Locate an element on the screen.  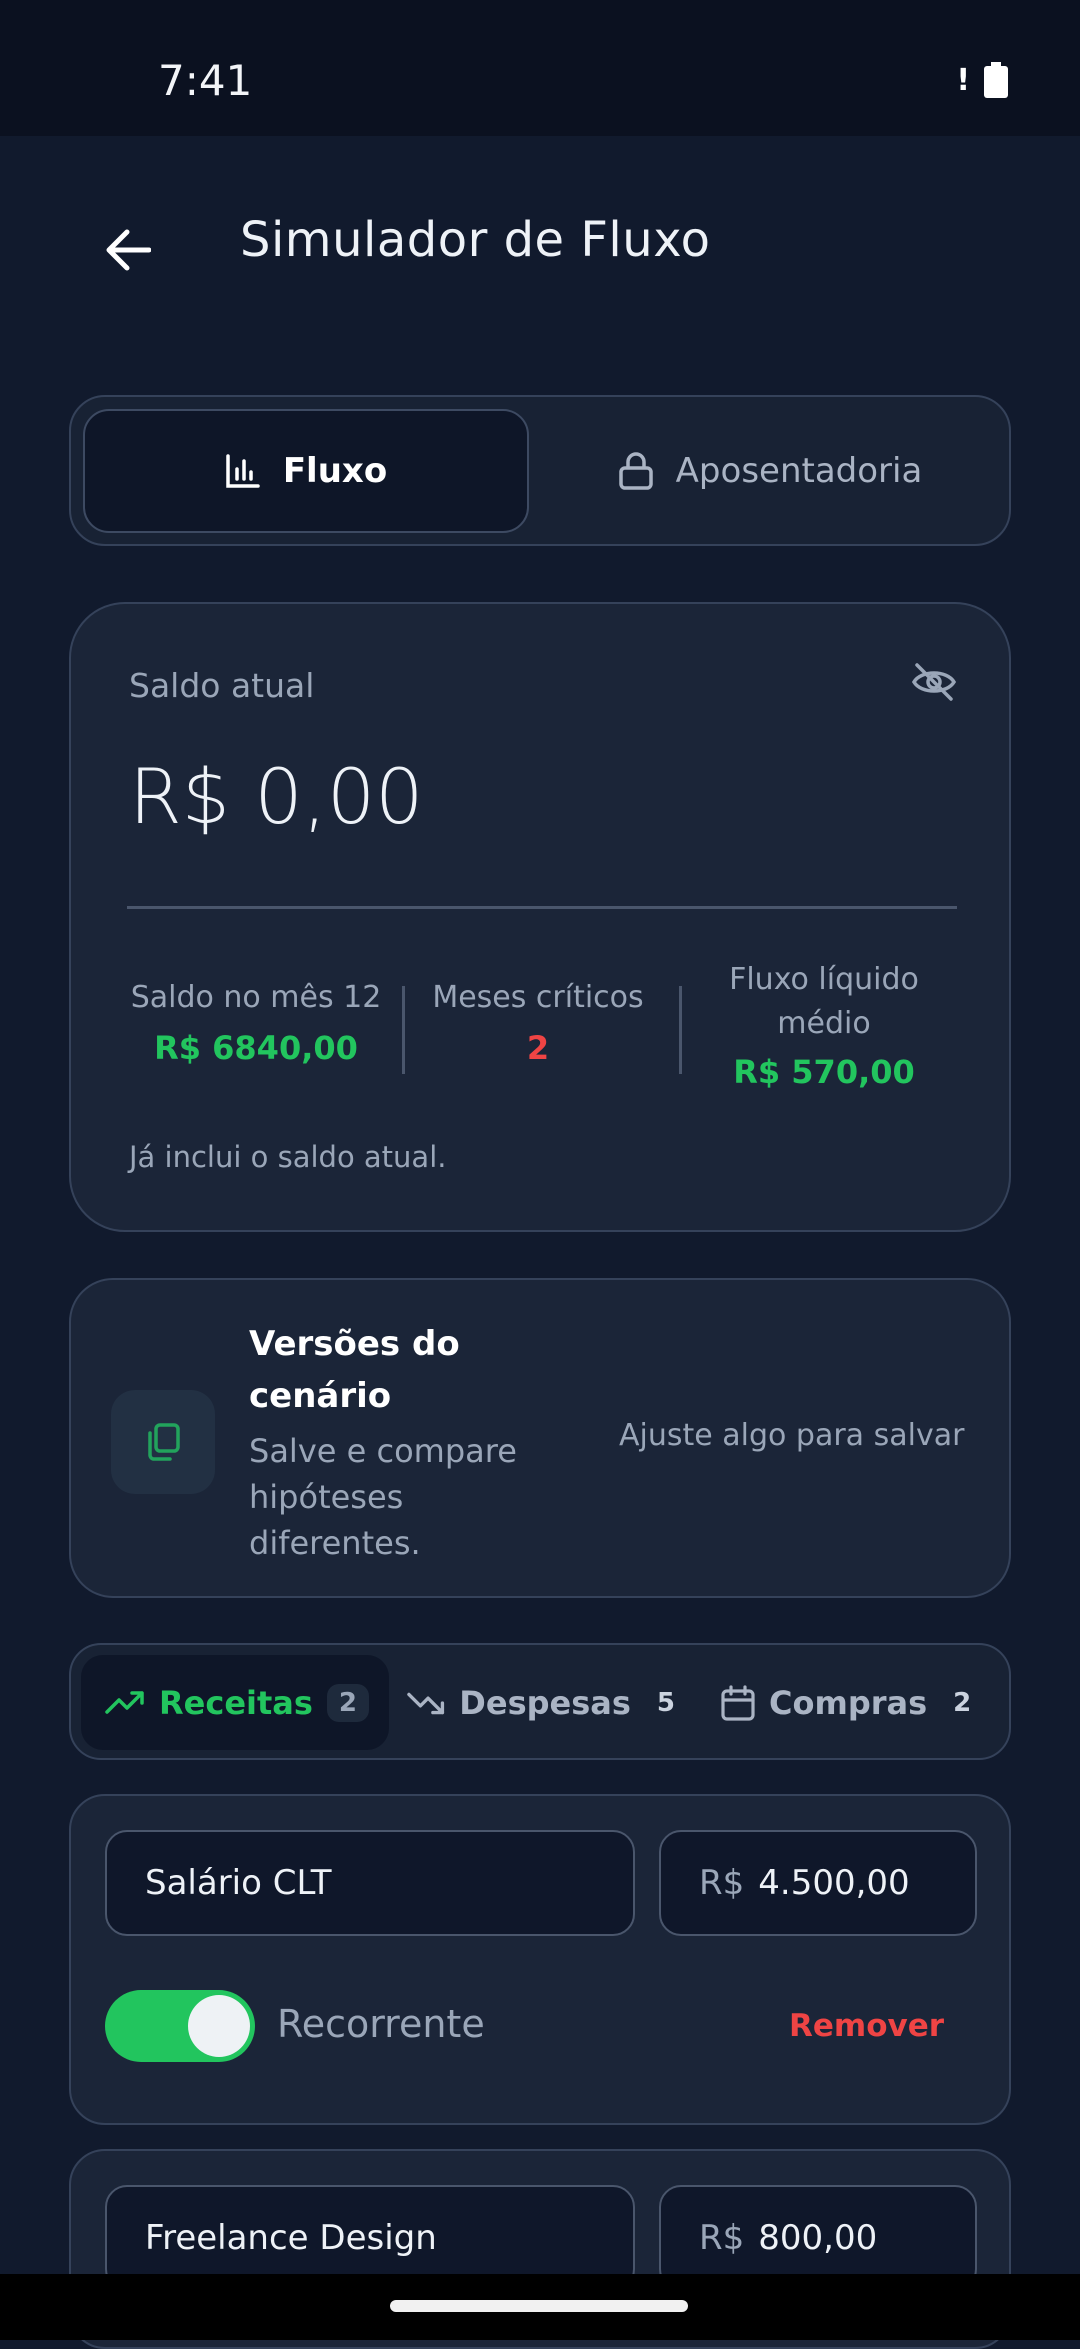
tab-receitas: Receitas 2 is located at coordinates (235, 1702).